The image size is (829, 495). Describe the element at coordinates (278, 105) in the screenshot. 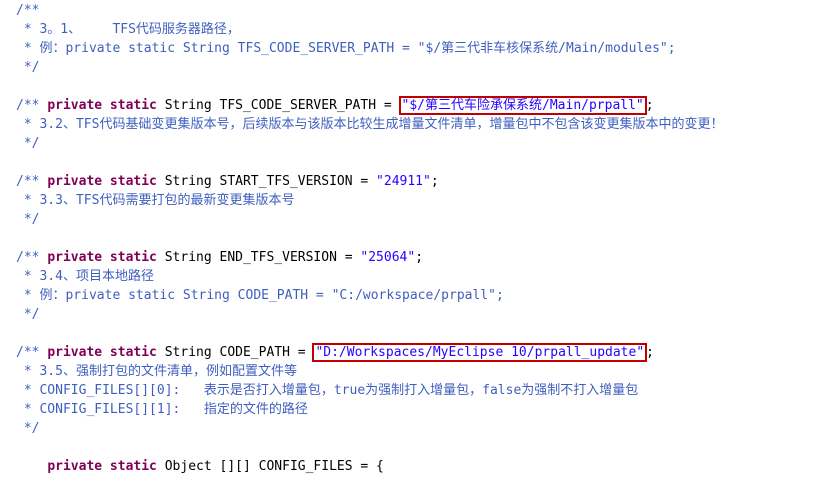

I see `declaration-text: String TFS_CODE_SERVER_PATH =` at that location.